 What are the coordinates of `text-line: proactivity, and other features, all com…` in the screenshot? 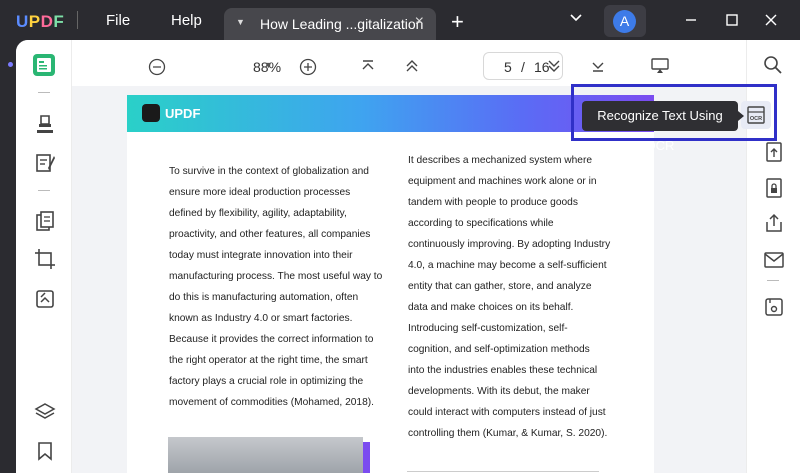 It's located at (270, 234).